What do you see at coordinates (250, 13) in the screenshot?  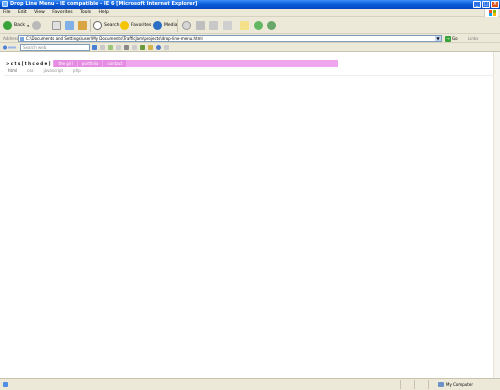 I see `menu-bar: File Edit View Favorites Tools Help` at bounding box center [250, 13].